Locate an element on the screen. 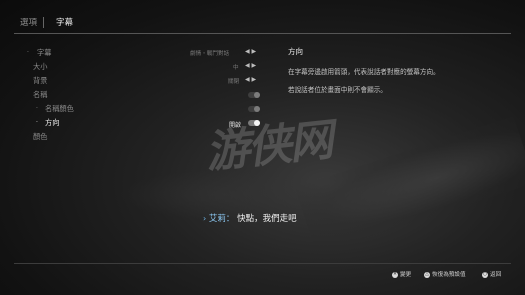 The height and width of the screenshot is (295, 525). hint-label: 返回 is located at coordinates (496, 275).